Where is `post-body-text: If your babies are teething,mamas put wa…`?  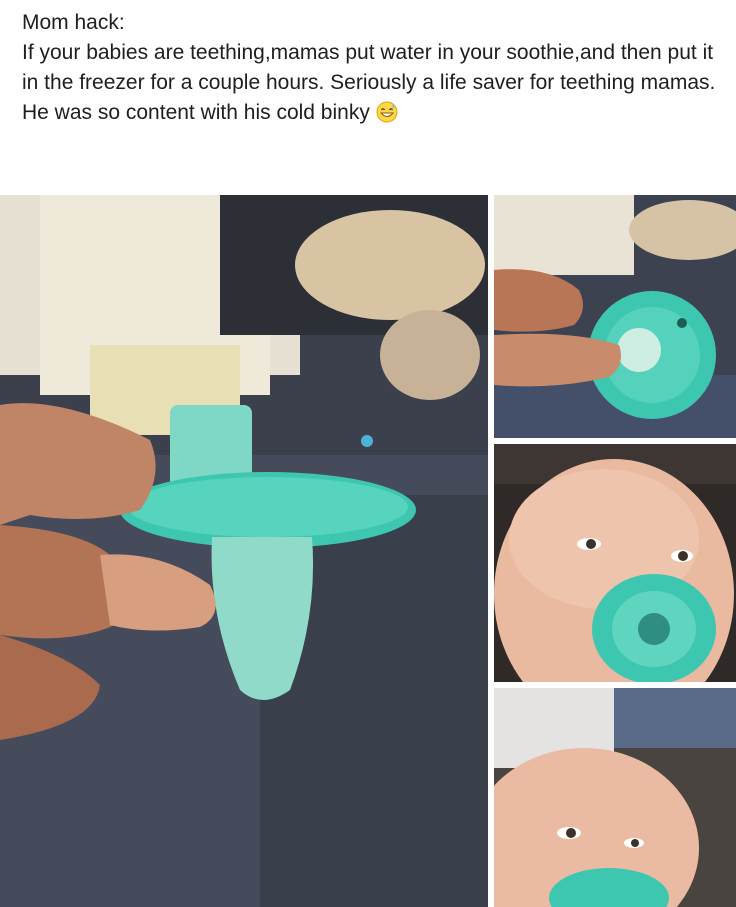
post-body-text: If your babies are teething,mamas put wa… is located at coordinates (369, 82).